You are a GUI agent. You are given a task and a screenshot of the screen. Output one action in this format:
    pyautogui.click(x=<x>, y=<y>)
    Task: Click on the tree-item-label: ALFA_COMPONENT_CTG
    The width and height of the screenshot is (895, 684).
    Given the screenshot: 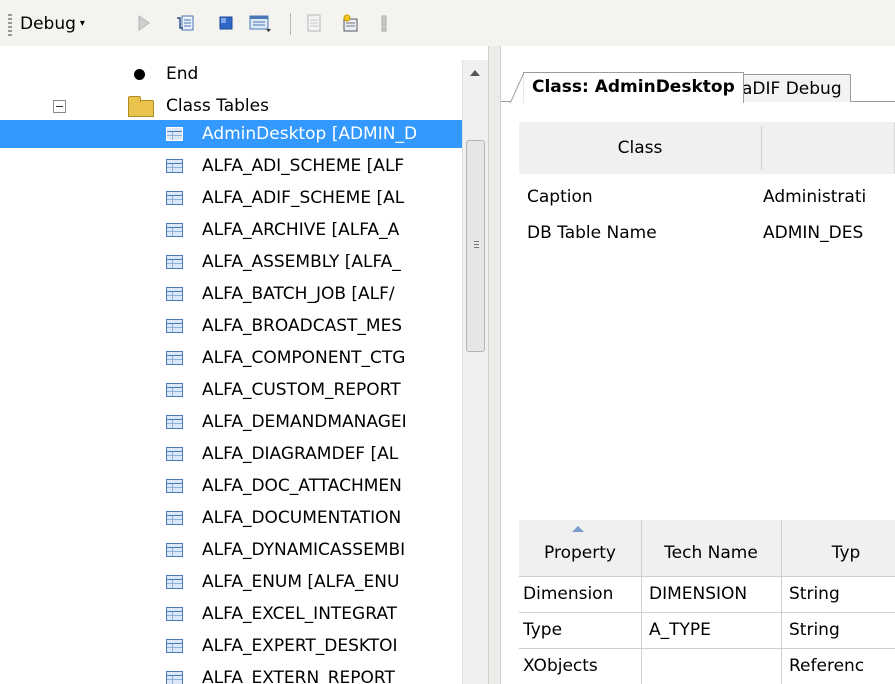 What is the action you would take?
    pyautogui.click(x=304, y=358)
    